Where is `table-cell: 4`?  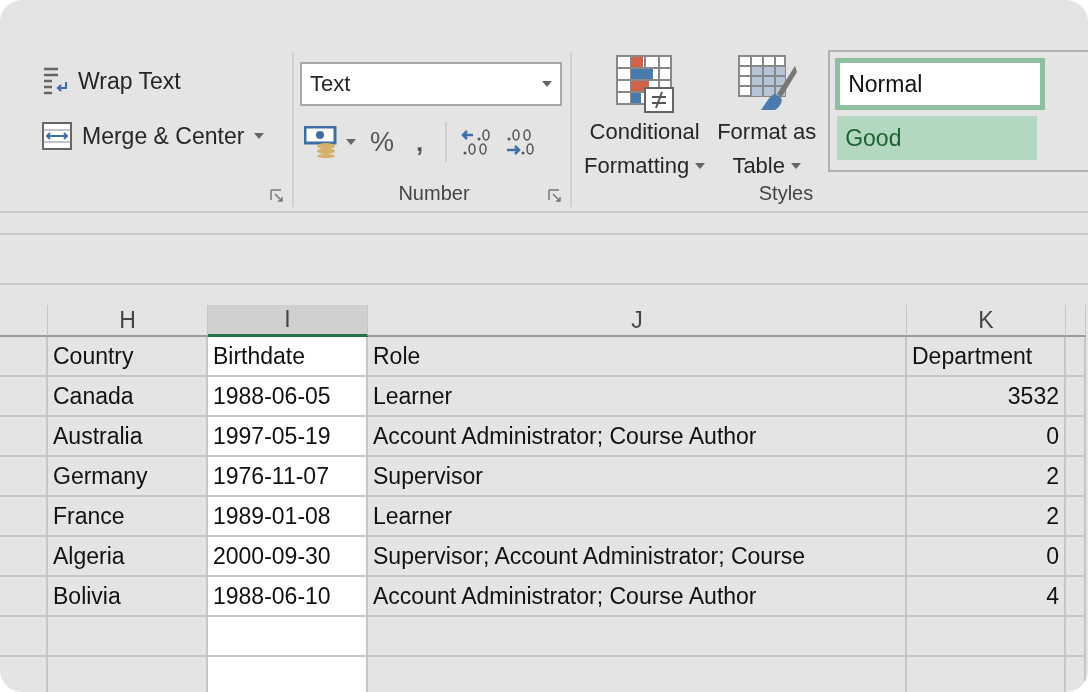
table-cell: 4 is located at coordinates (986, 597).